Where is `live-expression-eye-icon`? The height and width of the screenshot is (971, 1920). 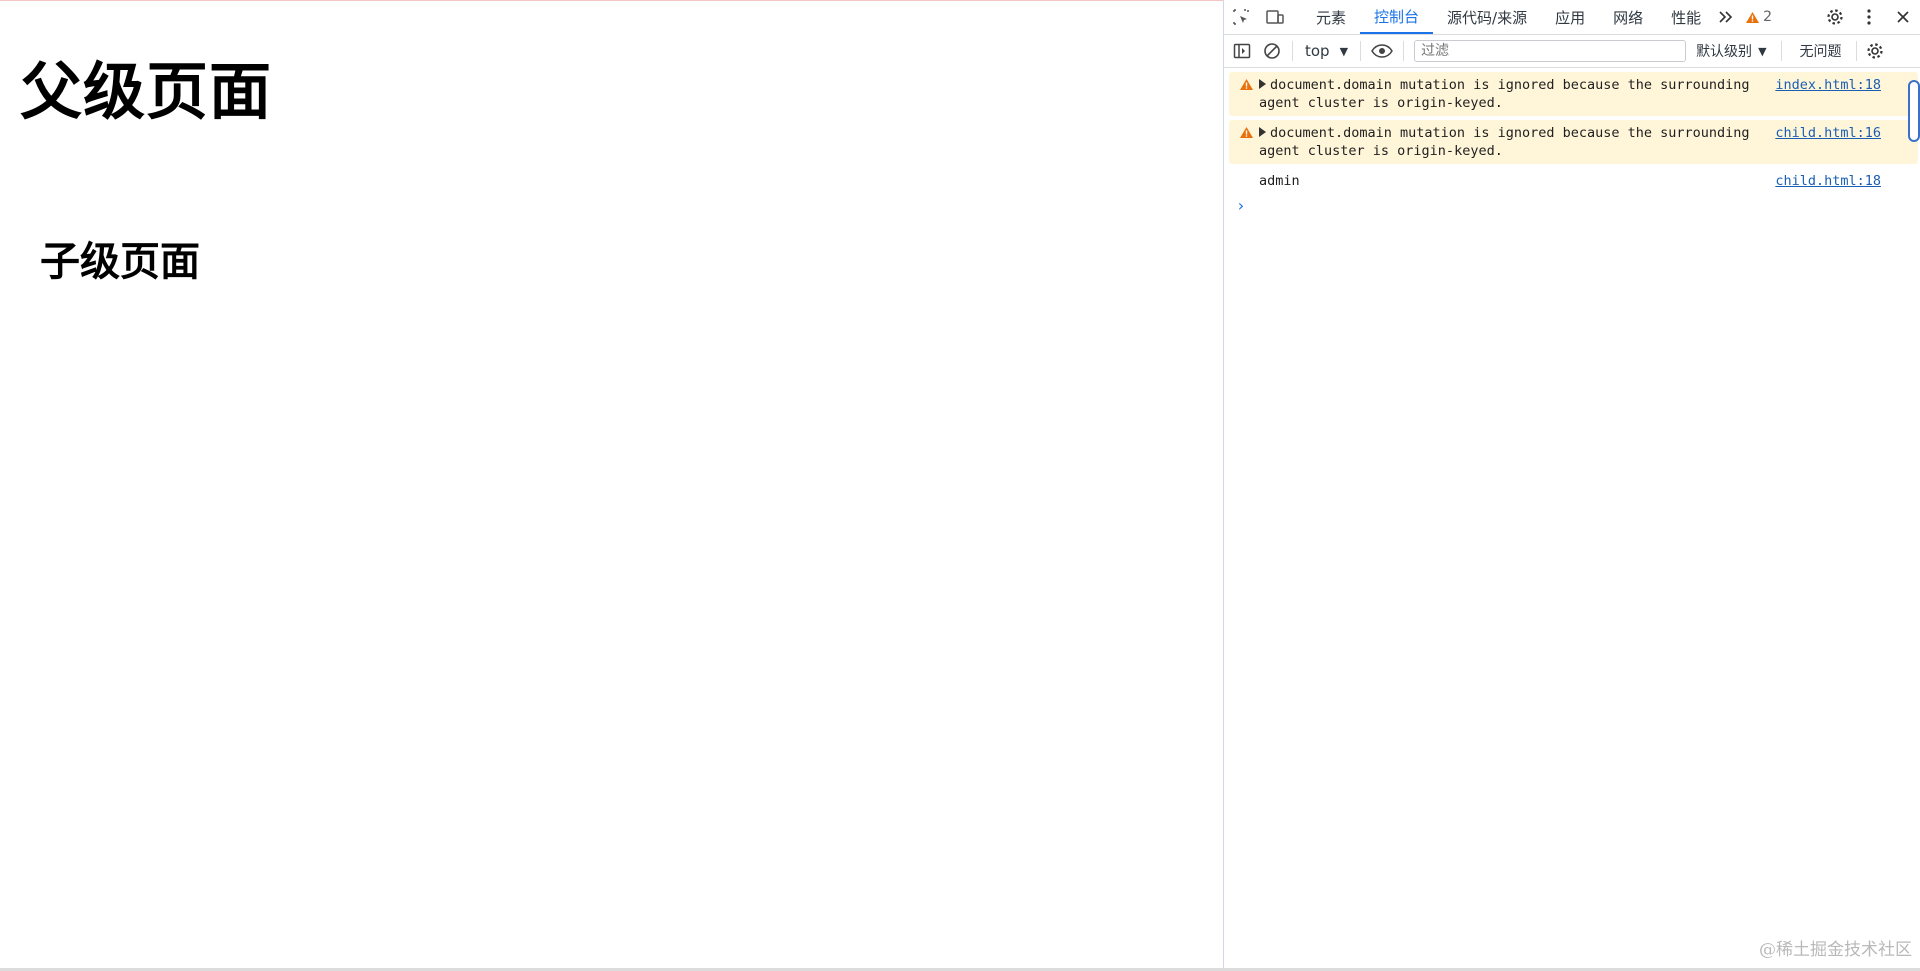
live-expression-eye-icon is located at coordinates (1382, 51).